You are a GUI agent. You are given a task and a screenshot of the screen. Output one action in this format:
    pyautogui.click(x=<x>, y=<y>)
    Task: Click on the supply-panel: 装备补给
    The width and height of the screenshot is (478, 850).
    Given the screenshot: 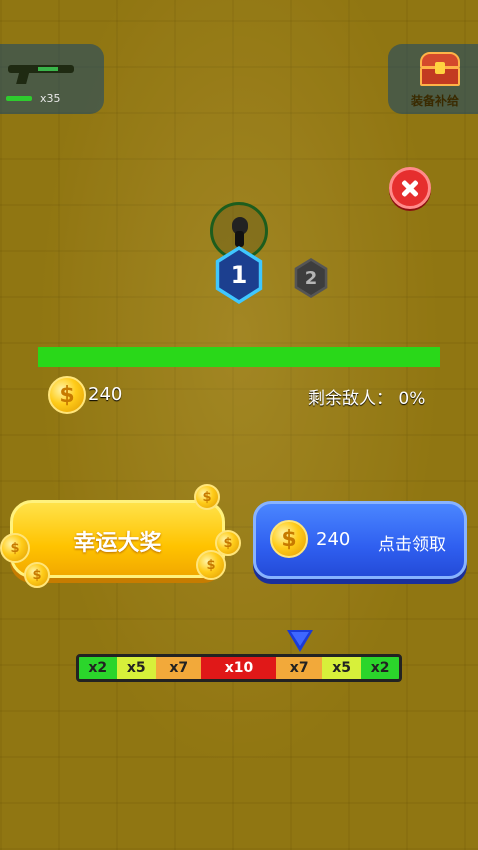 What is the action you would take?
    pyautogui.click(x=433, y=79)
    